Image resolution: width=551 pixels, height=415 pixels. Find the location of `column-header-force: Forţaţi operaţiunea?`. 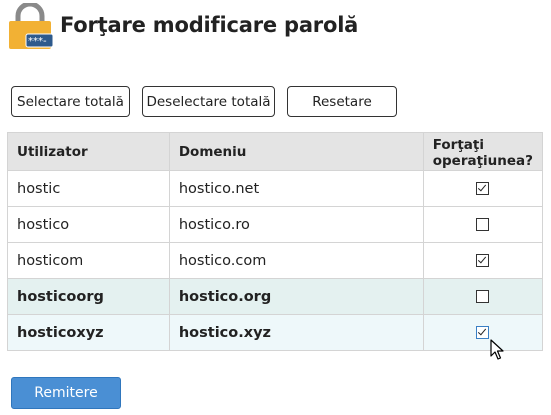

column-header-force: Forţaţi operaţiunea? is located at coordinates (483, 151).